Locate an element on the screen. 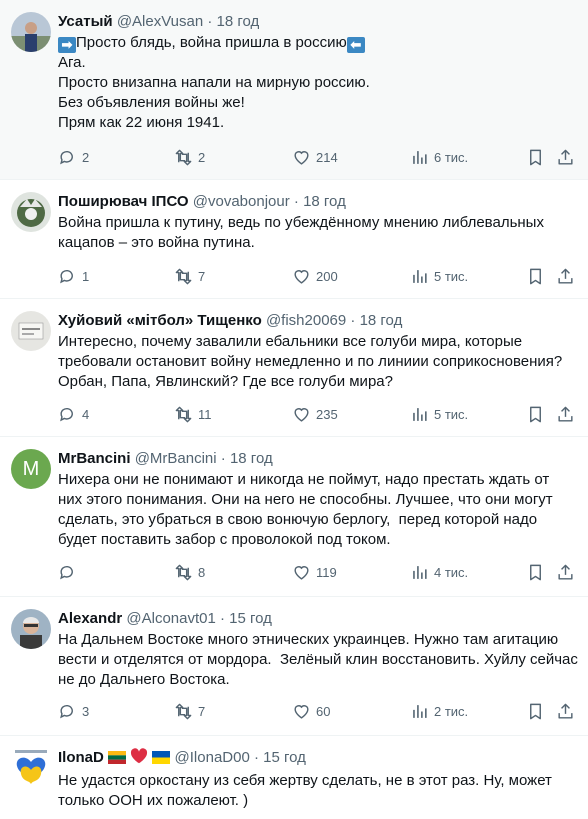 This screenshot has height=819, width=588. user-handle: @IlonaD00 is located at coordinates (212, 757).